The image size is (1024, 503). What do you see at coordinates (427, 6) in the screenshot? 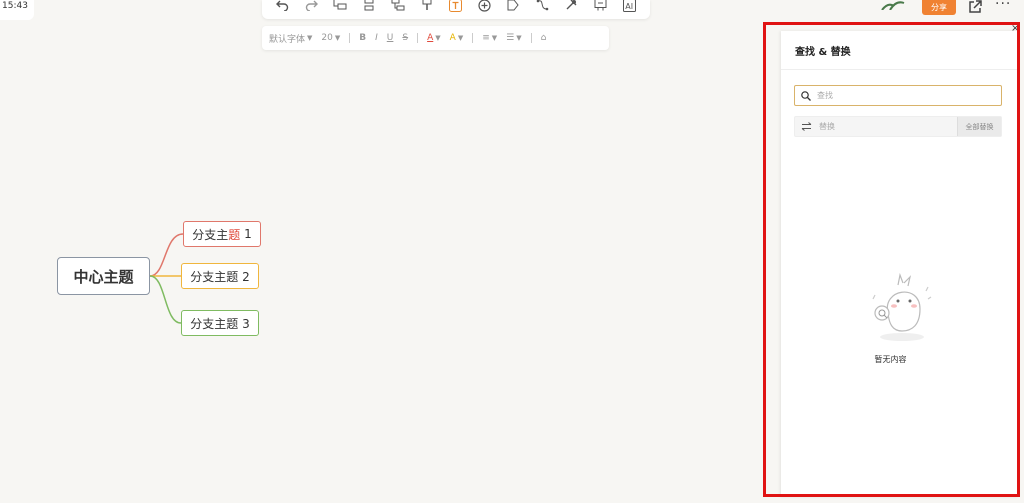
I see `format-painter-icon` at bounding box center [427, 6].